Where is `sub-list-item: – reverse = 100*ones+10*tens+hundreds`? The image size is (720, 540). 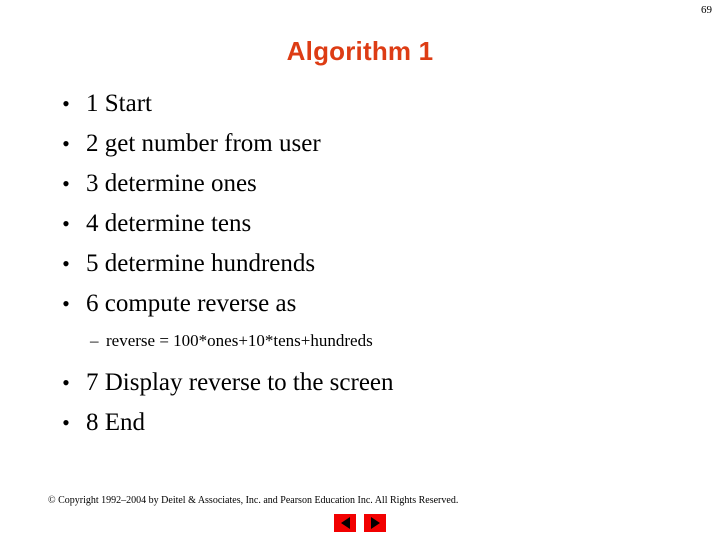 sub-list-item: – reverse = 100*ones+10*tens+hundreds is located at coordinates (356, 344).